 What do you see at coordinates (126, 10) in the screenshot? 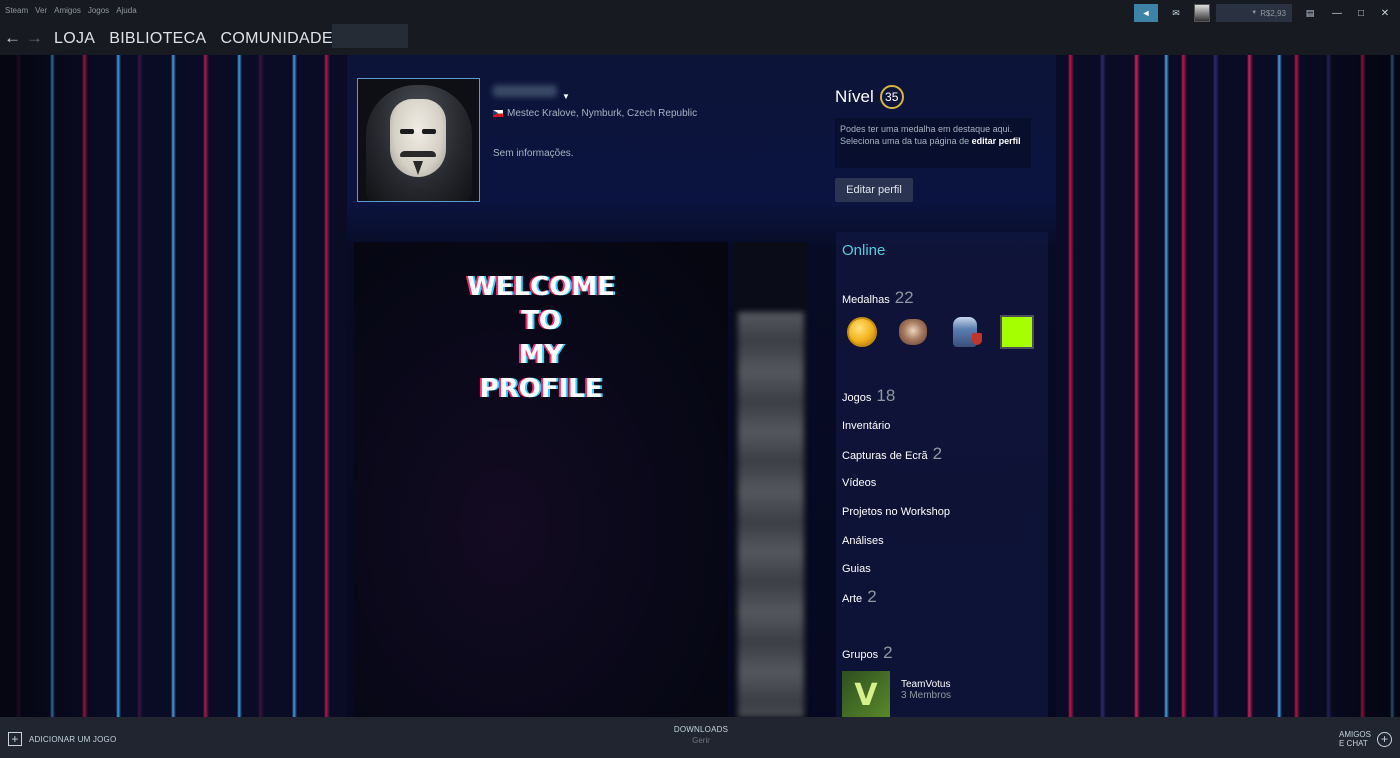
I see `menu-help: Ajuda` at bounding box center [126, 10].